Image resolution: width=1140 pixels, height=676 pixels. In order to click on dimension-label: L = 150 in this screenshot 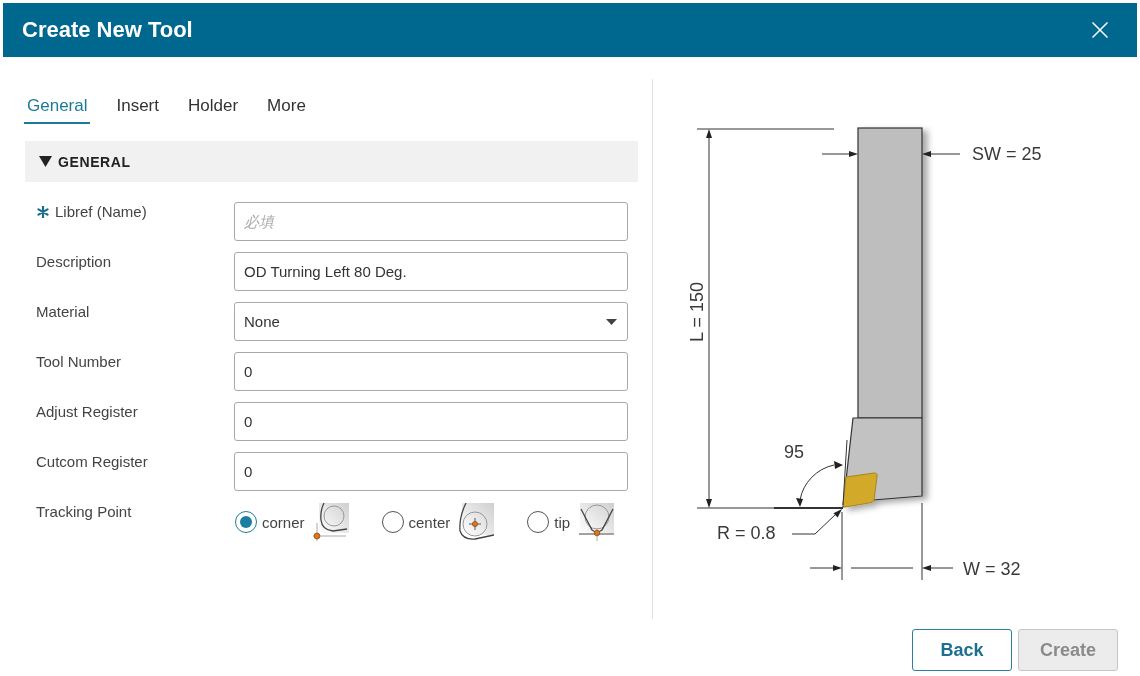, I will do `click(697, 312)`.